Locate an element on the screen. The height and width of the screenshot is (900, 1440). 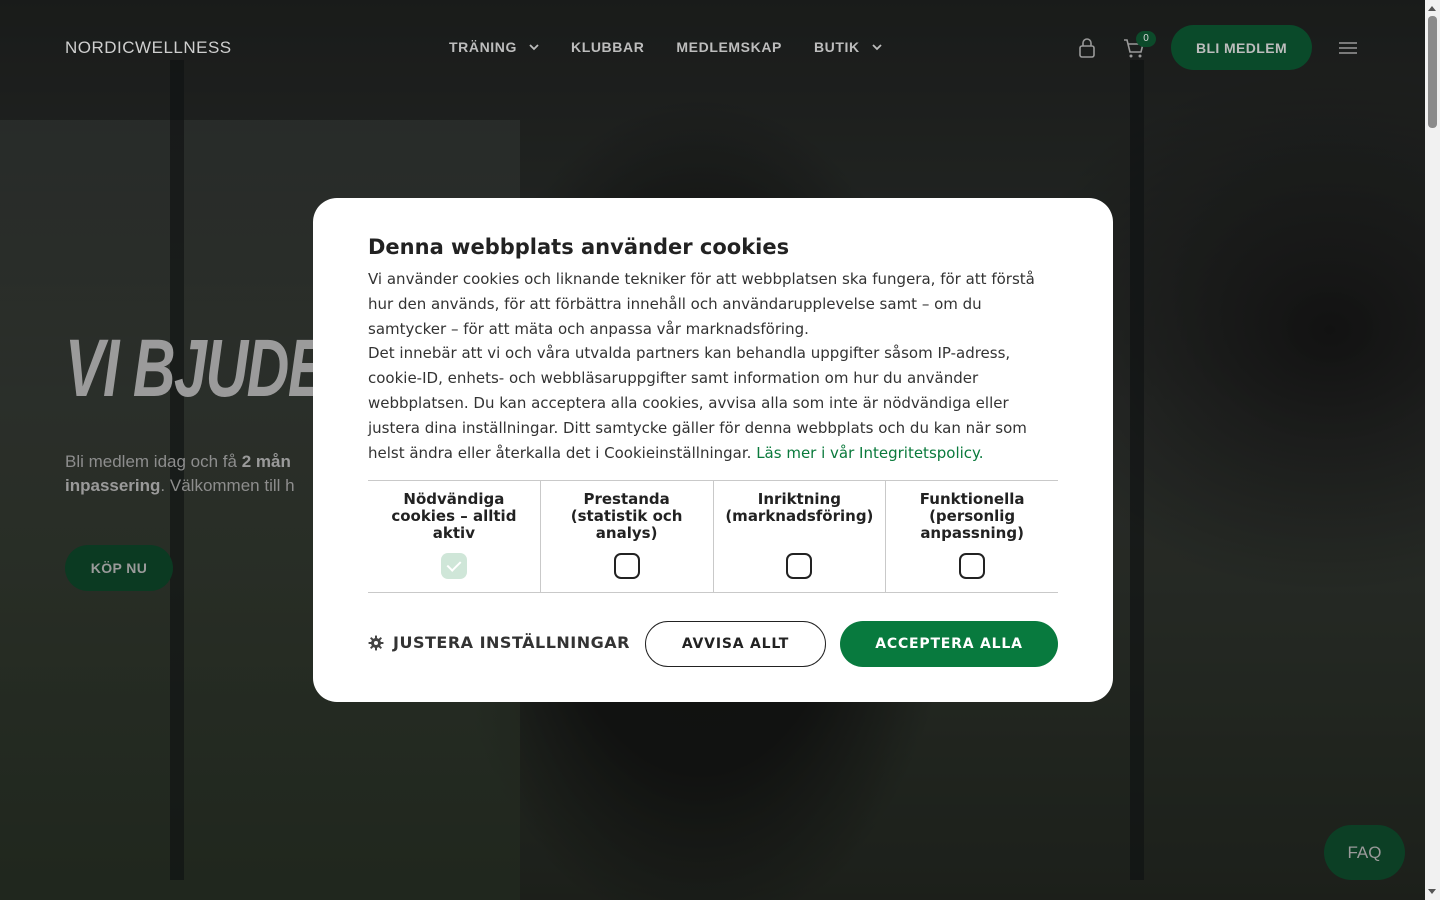
scroll-down-arrow-icon is located at coordinates (1432, 891).